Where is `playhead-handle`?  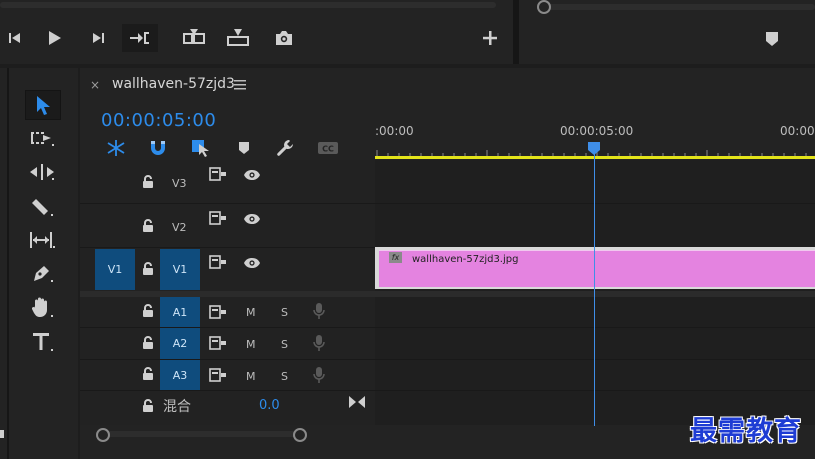 playhead-handle is located at coordinates (594, 148).